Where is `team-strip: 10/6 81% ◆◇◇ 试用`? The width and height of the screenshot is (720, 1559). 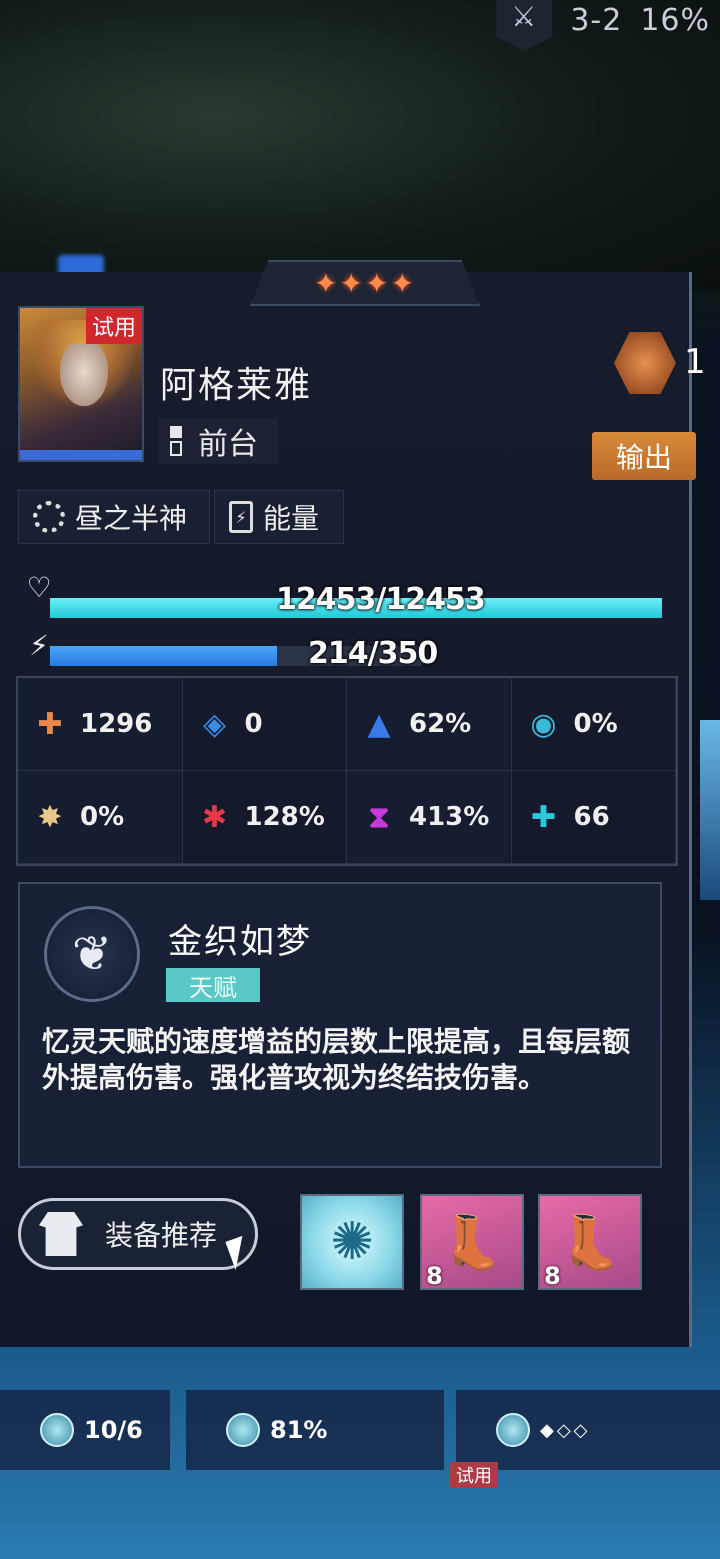
team-strip: 10/6 81% ◆◇◇ 试用 is located at coordinates (360, 1430).